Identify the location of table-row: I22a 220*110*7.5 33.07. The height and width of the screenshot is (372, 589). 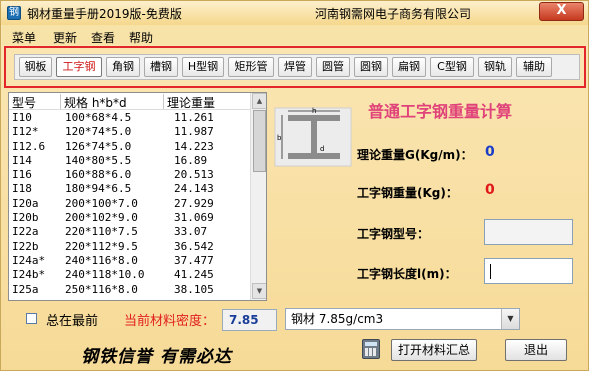
(129, 232).